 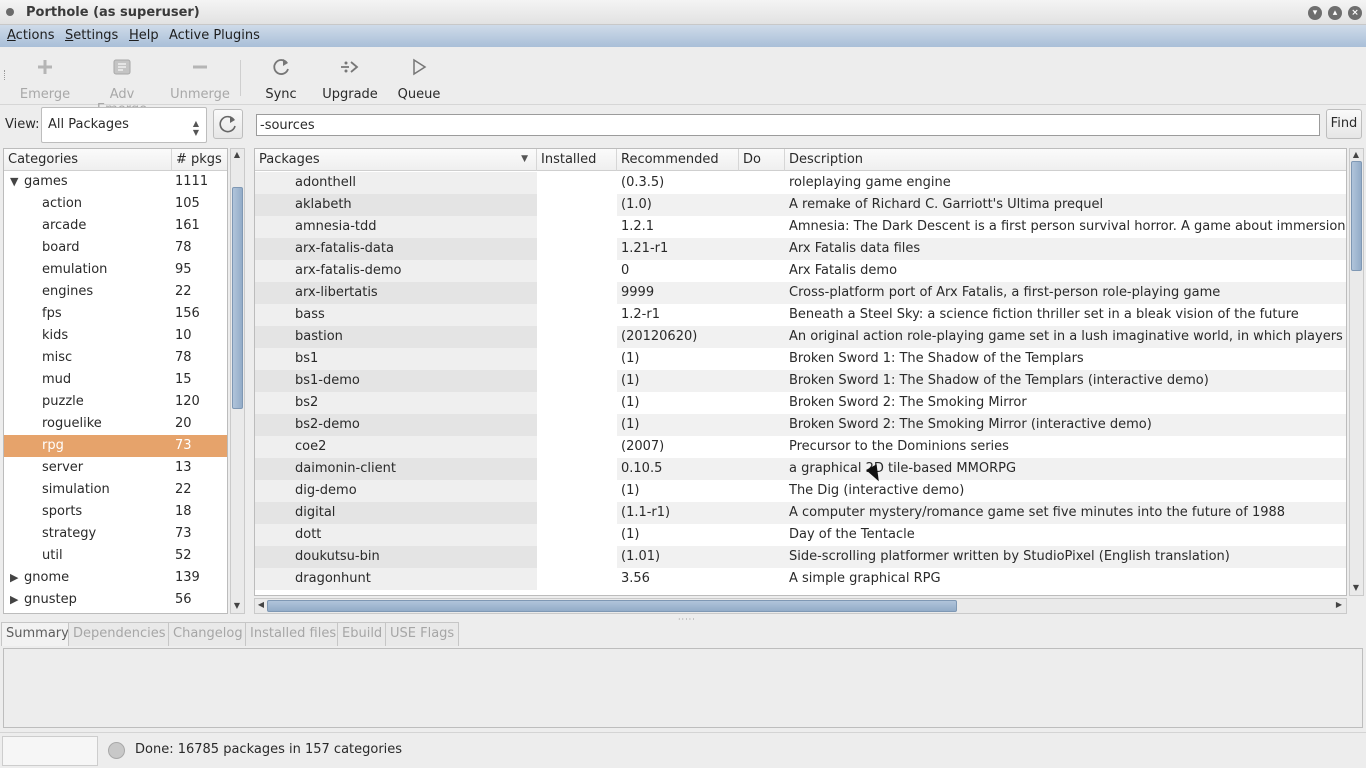 I want to click on recommended-version: (2007), so click(x=643, y=446).